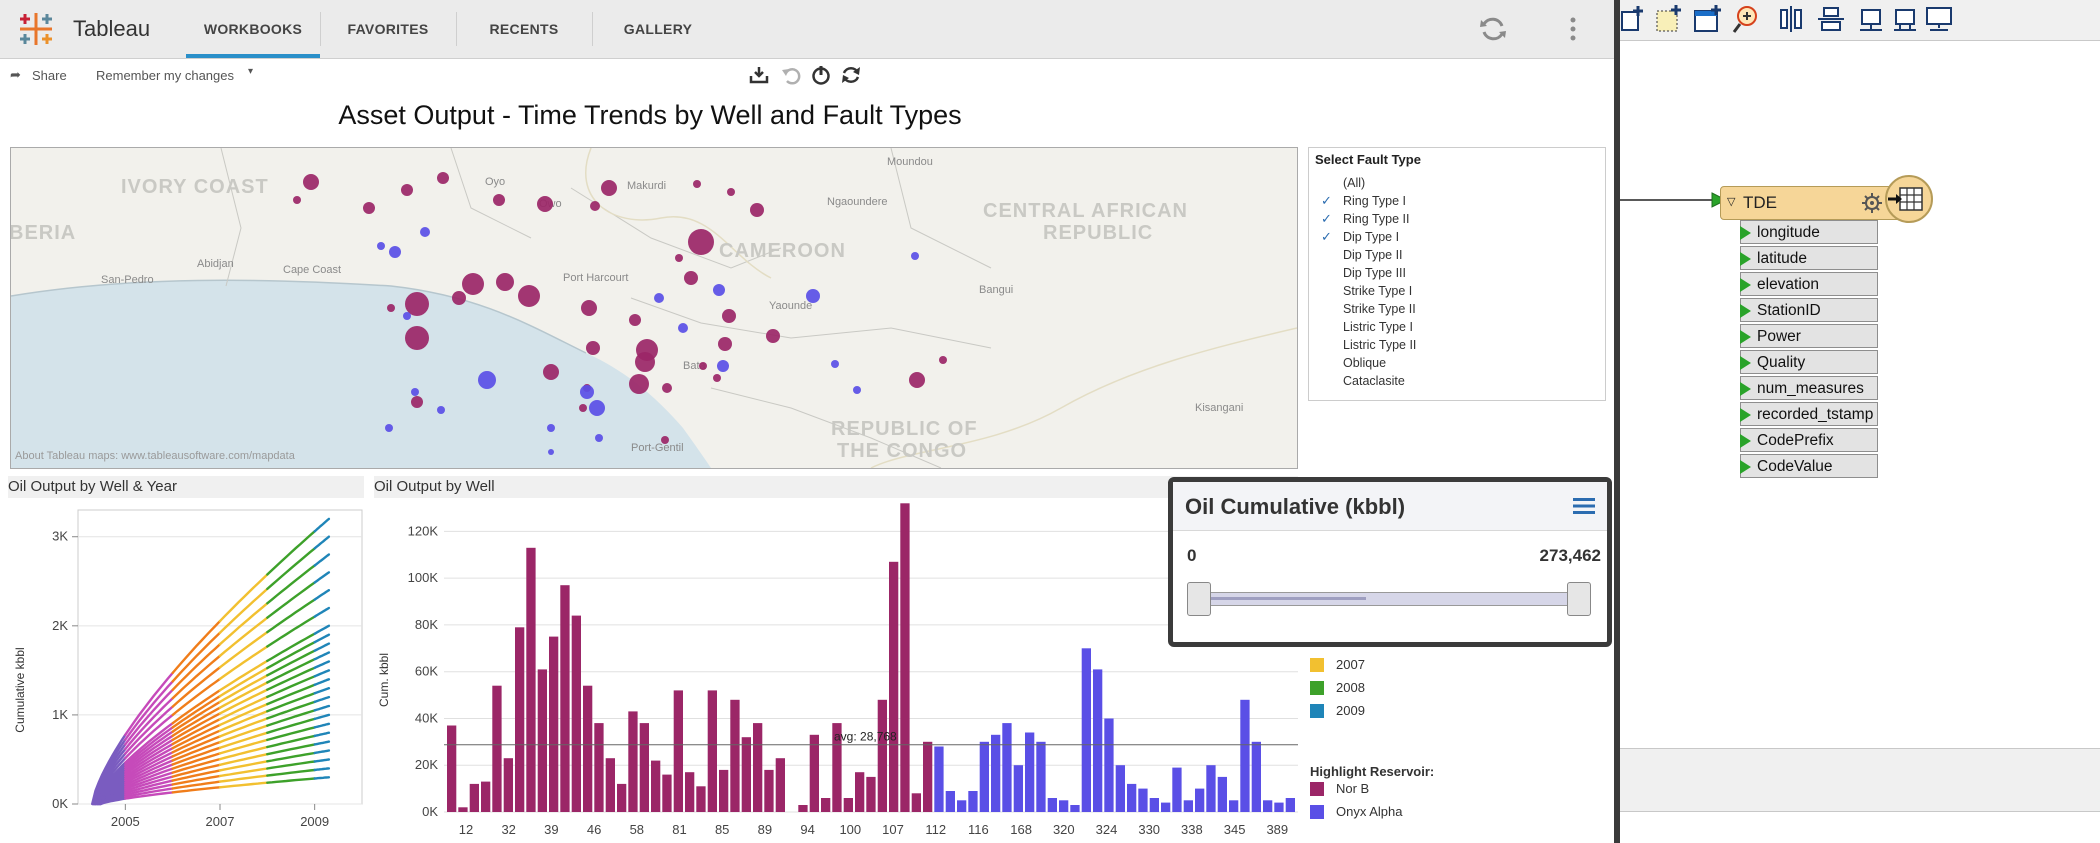 The width and height of the screenshot is (2100, 843). Describe the element at coordinates (1352, 788) in the screenshot. I see `legend-label-nor-b: Nor B` at that location.